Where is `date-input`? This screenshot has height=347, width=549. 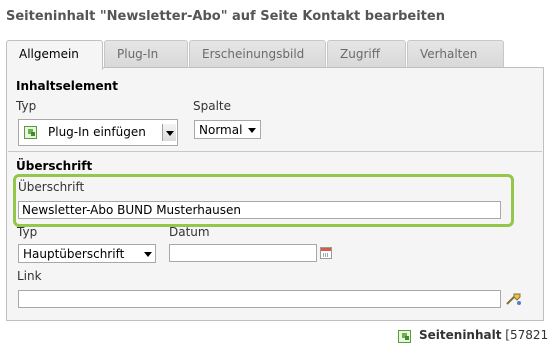 date-input is located at coordinates (243, 253).